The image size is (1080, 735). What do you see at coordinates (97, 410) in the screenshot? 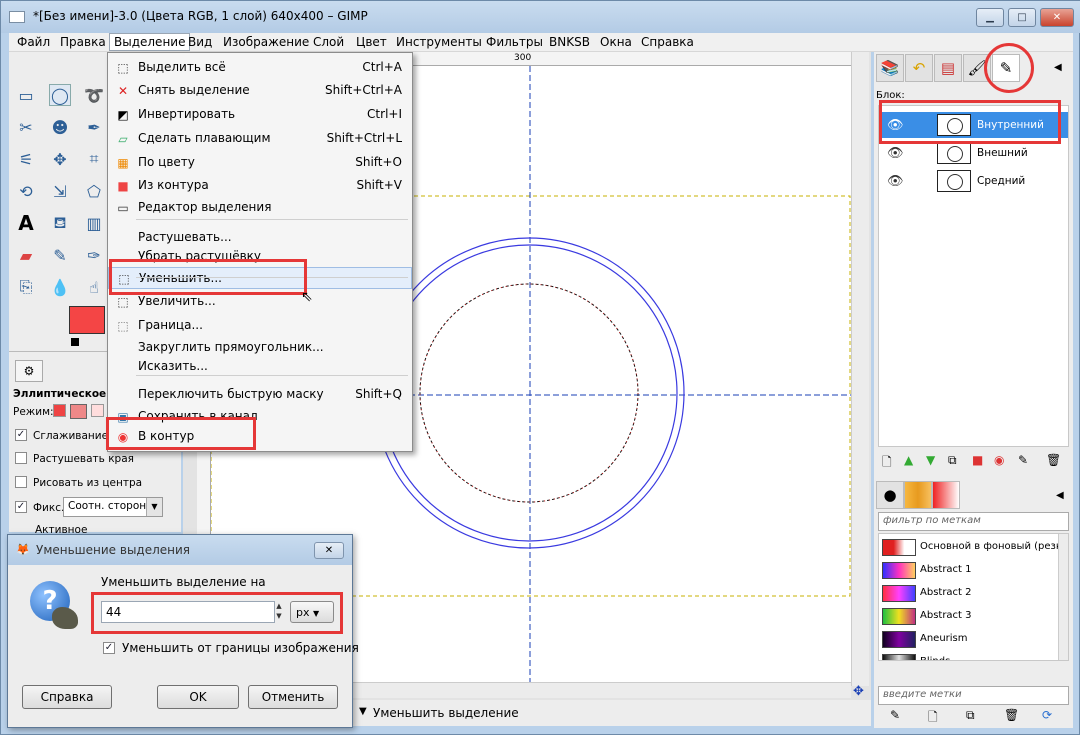
I see `mode-subtract-icon` at bounding box center [97, 410].